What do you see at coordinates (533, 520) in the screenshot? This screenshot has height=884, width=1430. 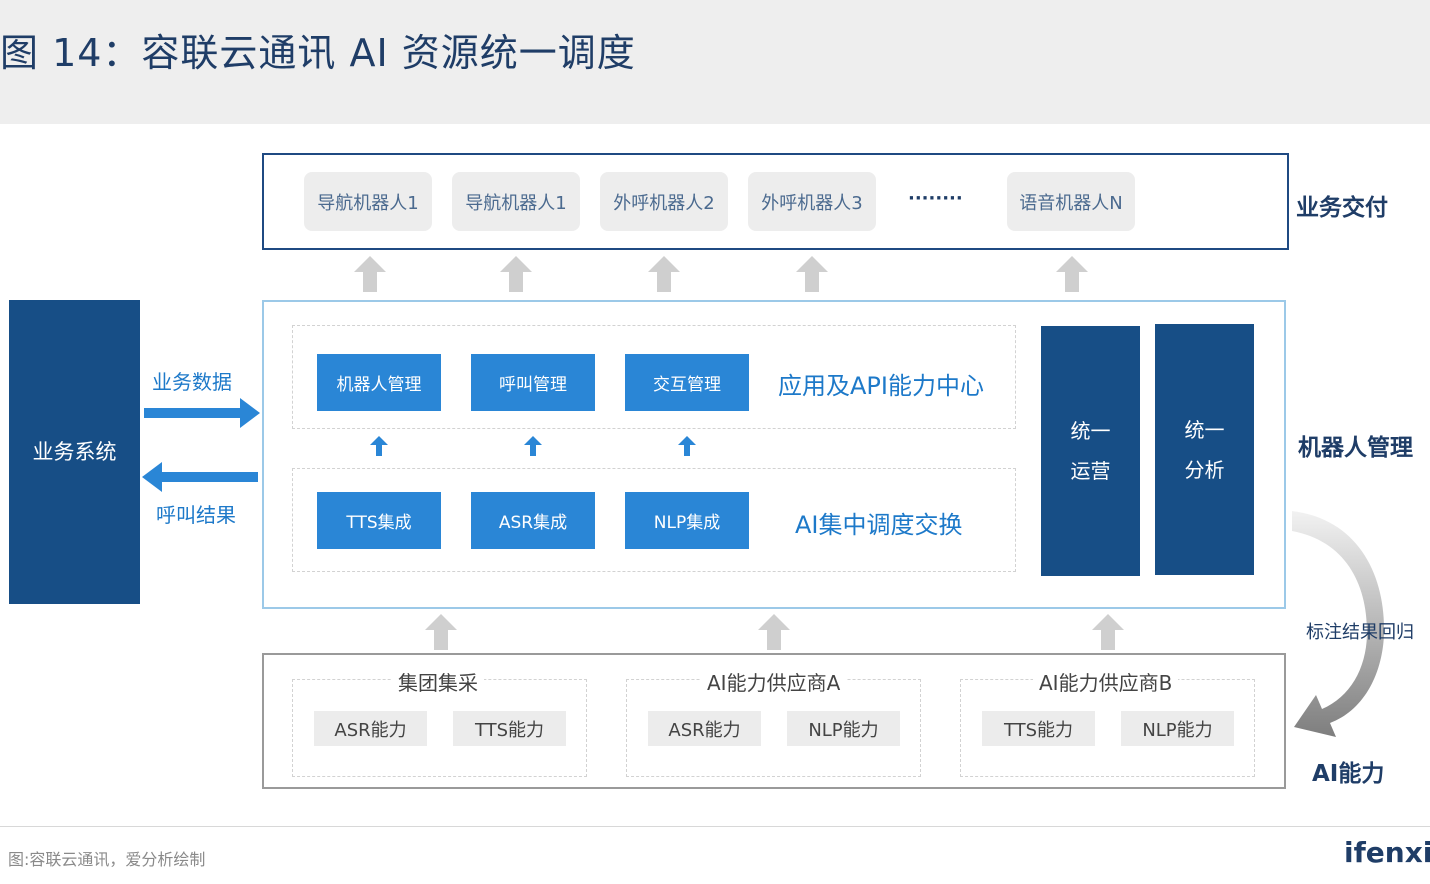 I see `asr-integration-button: ASR集成` at bounding box center [533, 520].